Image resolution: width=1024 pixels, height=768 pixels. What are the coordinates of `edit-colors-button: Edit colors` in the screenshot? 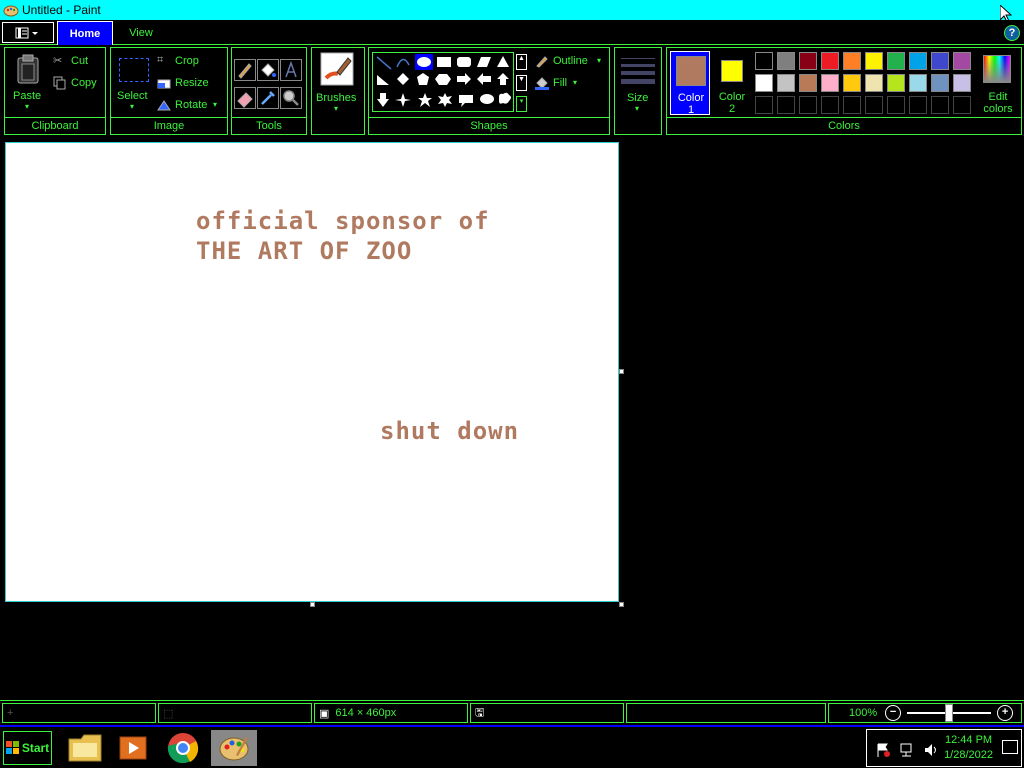 It's located at (998, 83).